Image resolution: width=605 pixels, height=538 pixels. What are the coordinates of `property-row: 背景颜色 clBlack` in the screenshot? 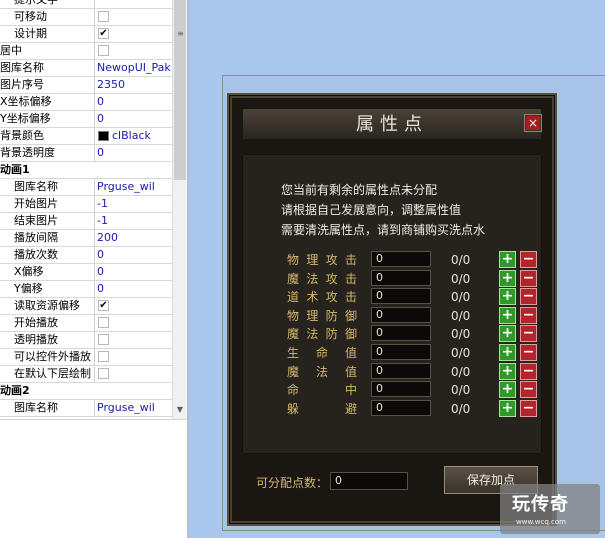 It's located at (86, 136).